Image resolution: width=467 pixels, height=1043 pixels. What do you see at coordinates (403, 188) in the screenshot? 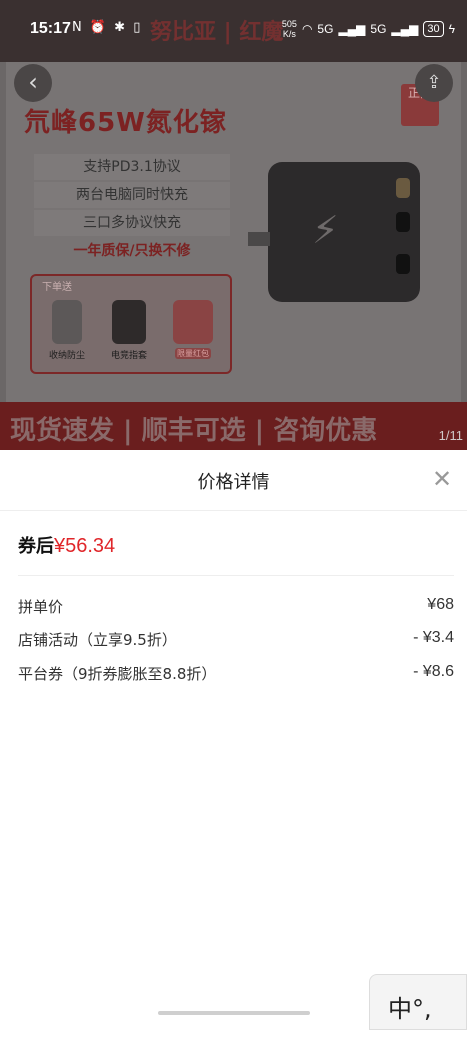
I see `usb-a-port` at bounding box center [403, 188].